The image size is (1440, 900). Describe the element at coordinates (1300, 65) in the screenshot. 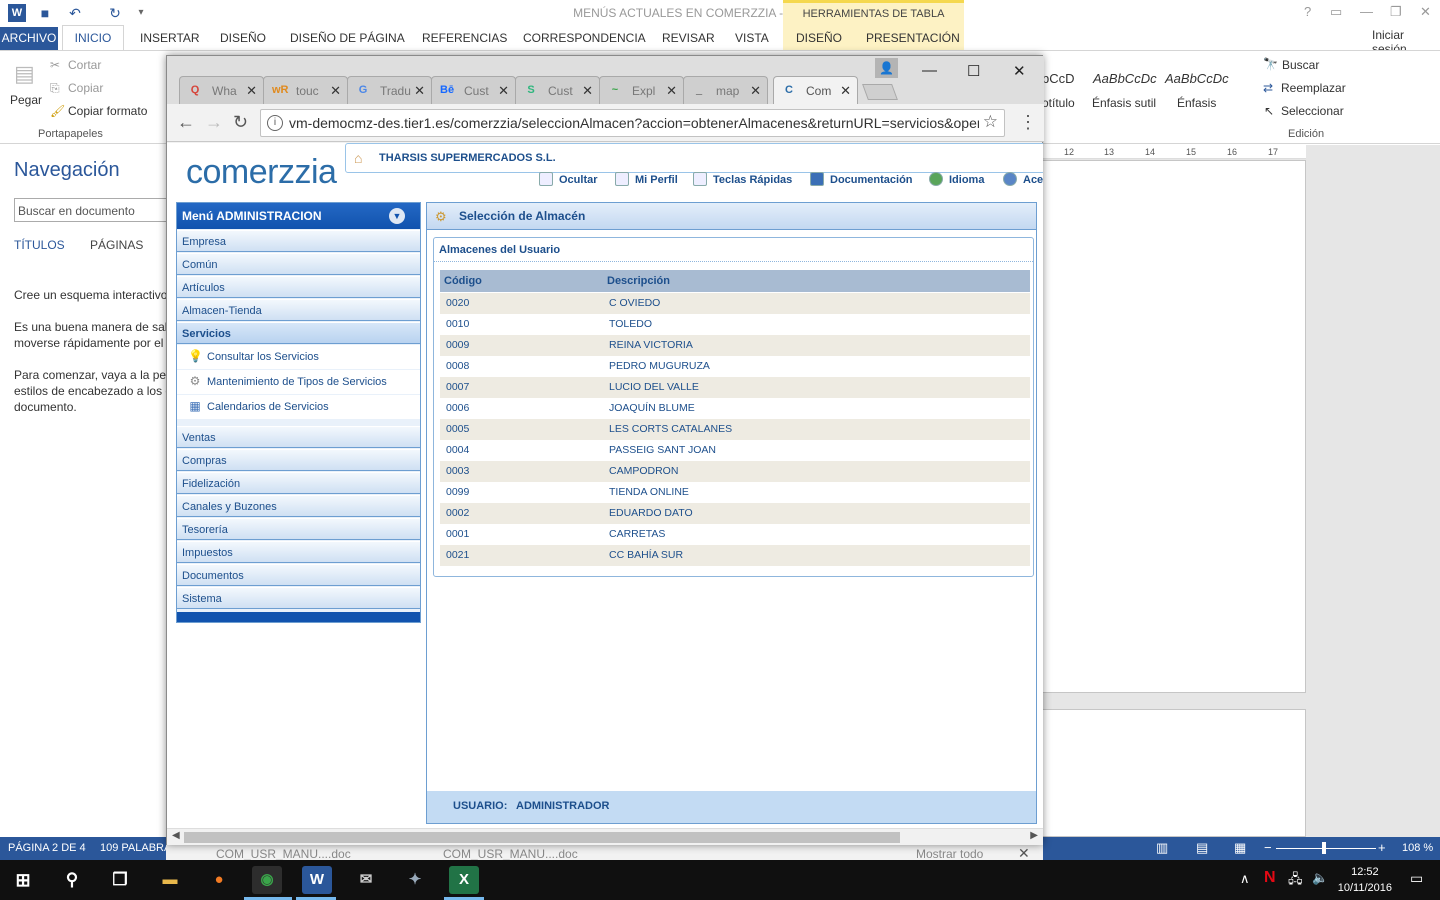

I see `find-button: Buscar` at that location.